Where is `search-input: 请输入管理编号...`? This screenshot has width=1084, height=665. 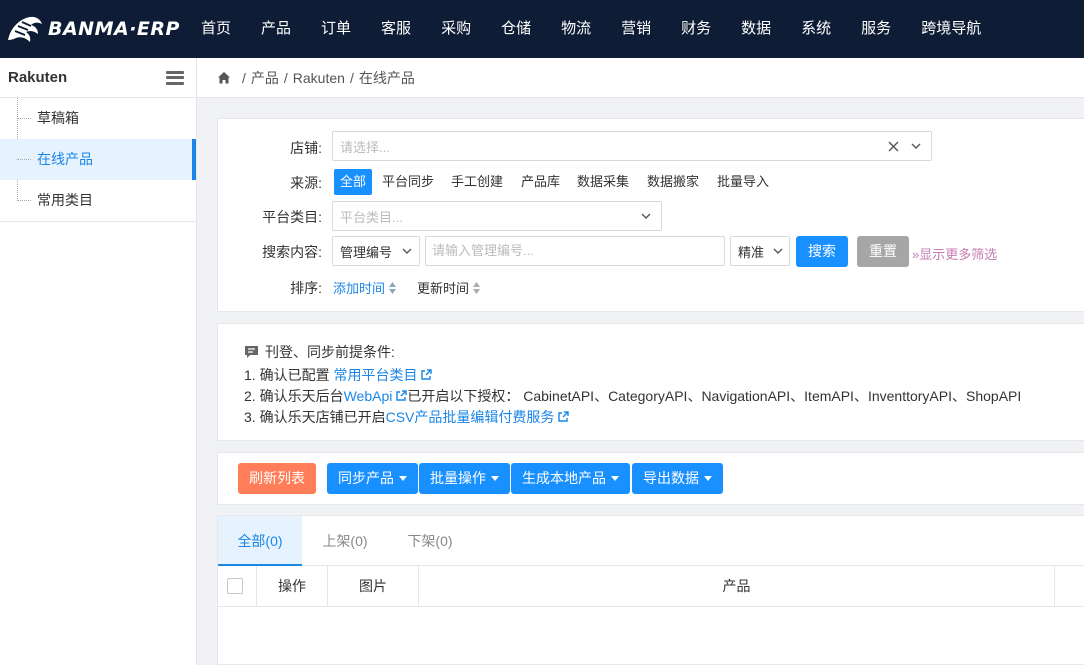
search-input: 请输入管理编号... is located at coordinates (575, 251).